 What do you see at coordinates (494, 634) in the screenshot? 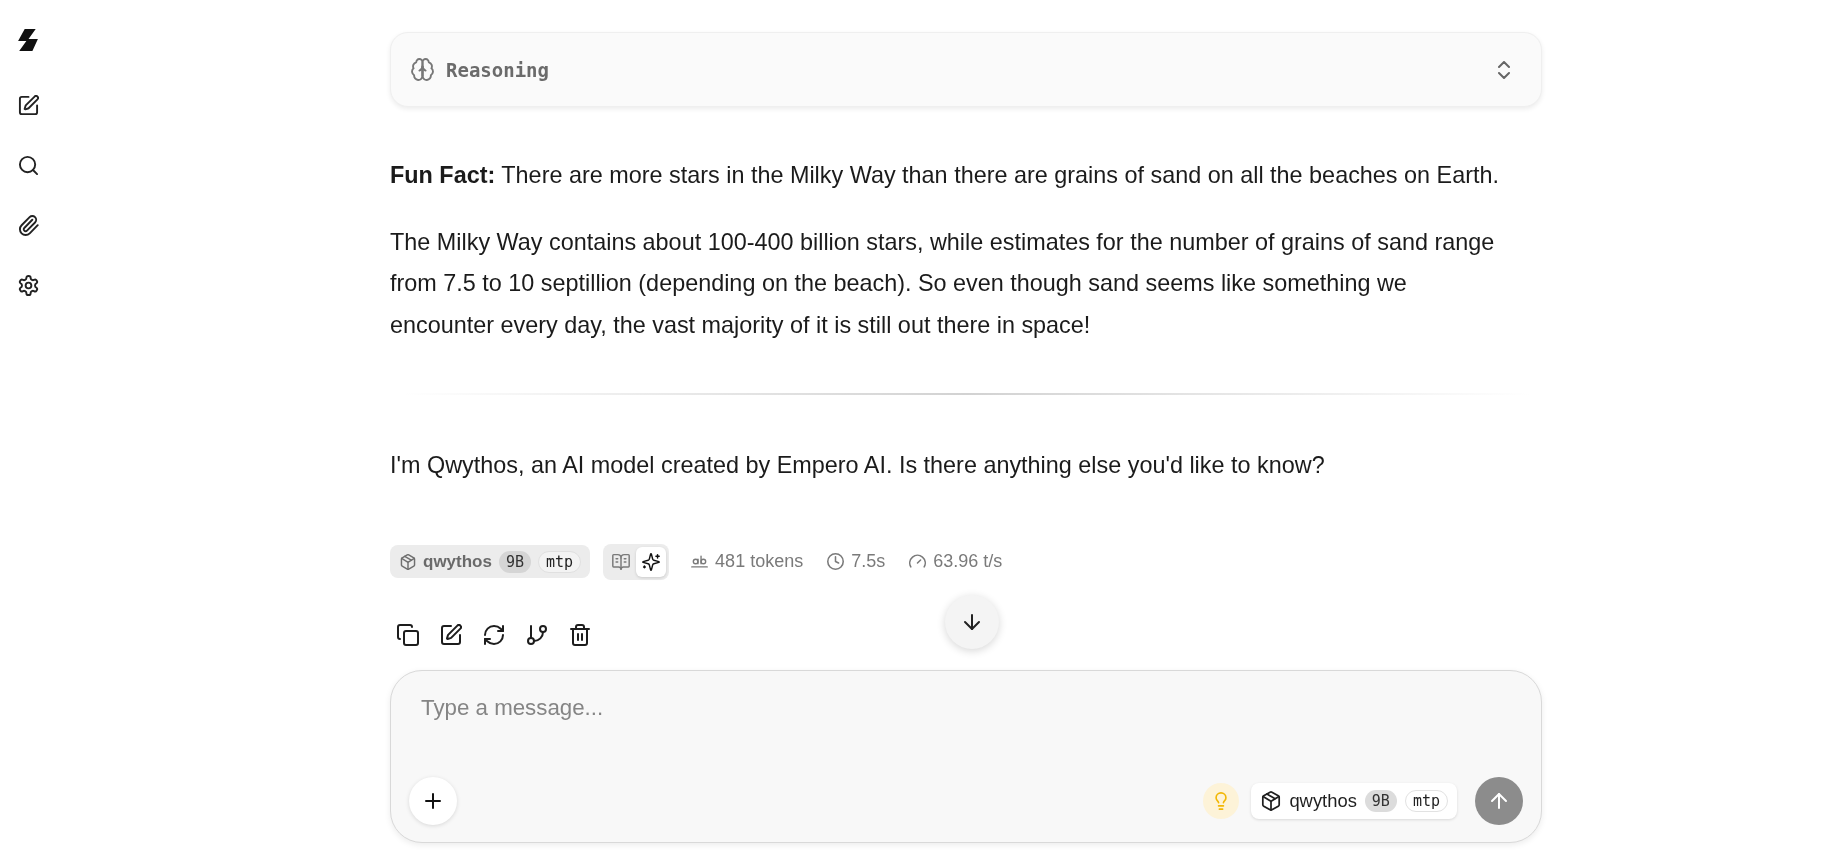
I see `refresh-icon` at bounding box center [494, 634].